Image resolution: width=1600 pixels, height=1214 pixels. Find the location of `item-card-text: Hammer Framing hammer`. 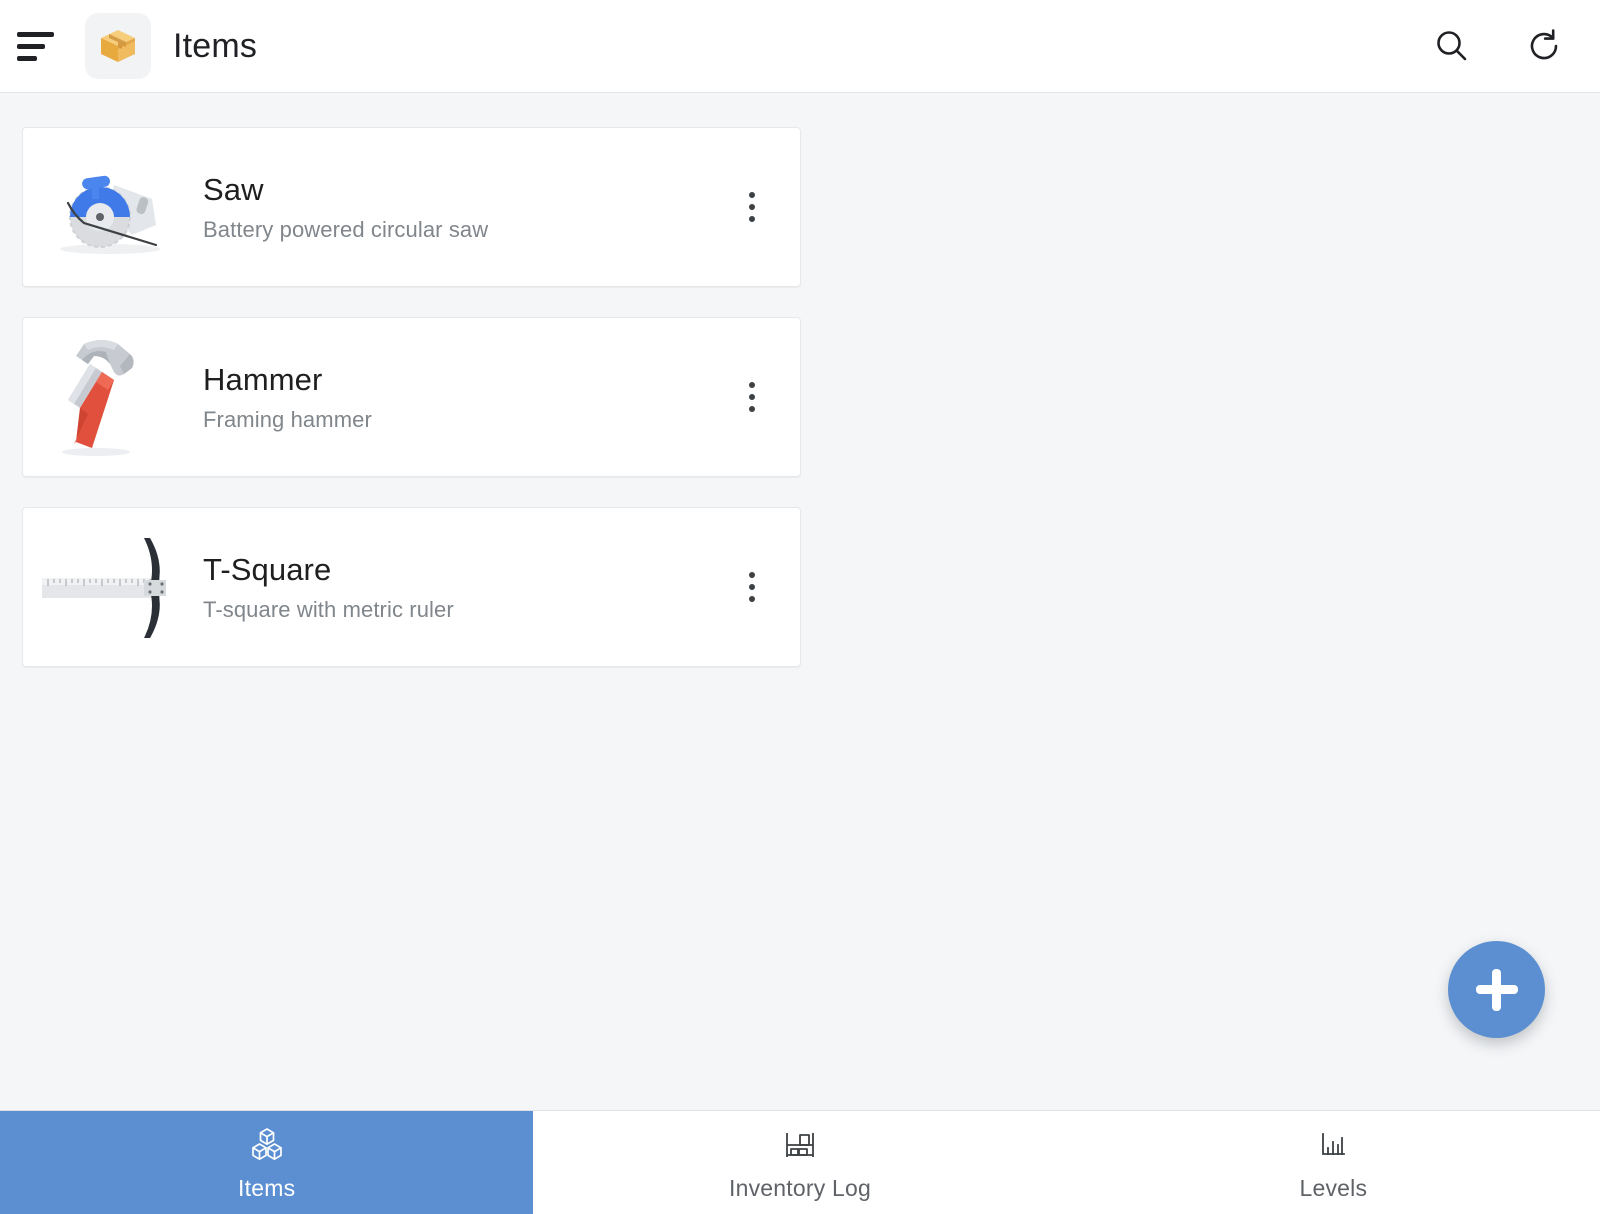

item-card-text: Hammer Framing hammer is located at coordinates (287, 397).